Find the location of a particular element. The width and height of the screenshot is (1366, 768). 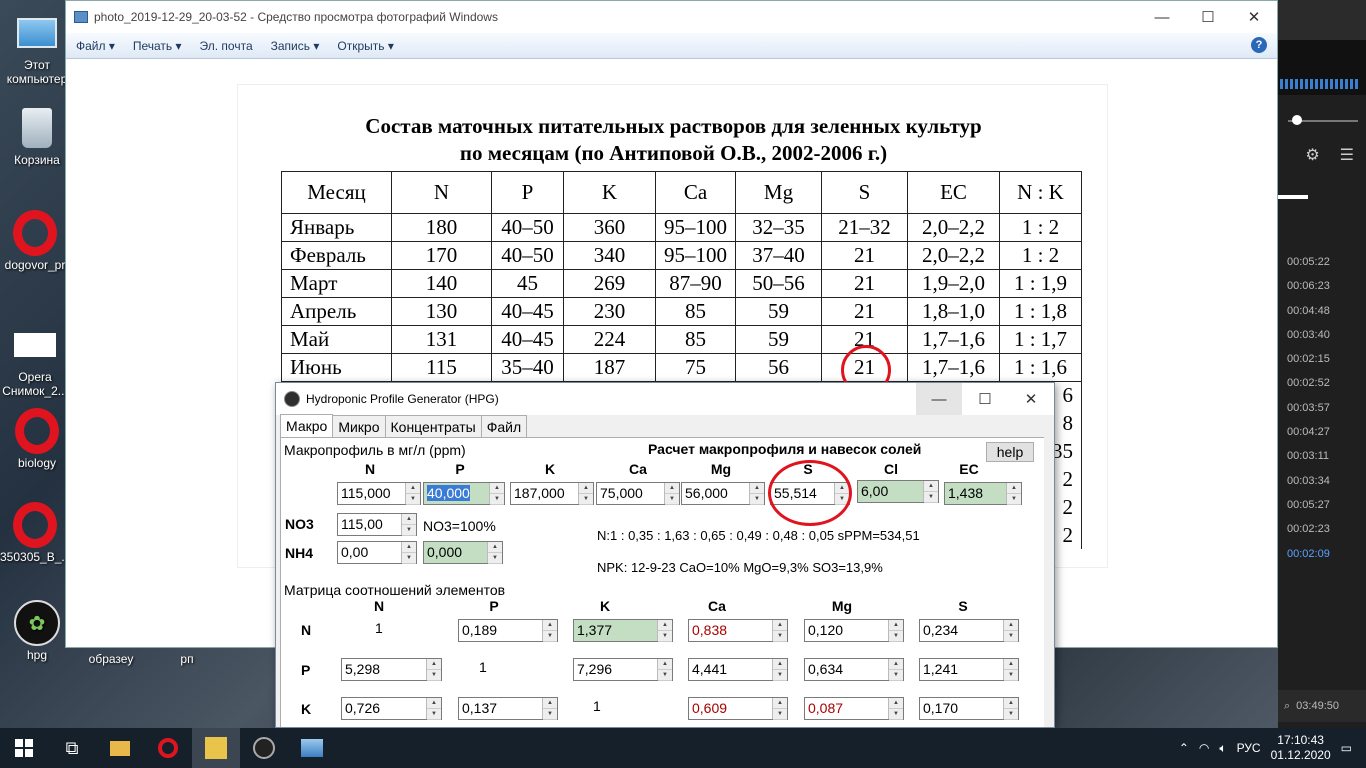

taskbar-app-active is located at coordinates (216, 748).